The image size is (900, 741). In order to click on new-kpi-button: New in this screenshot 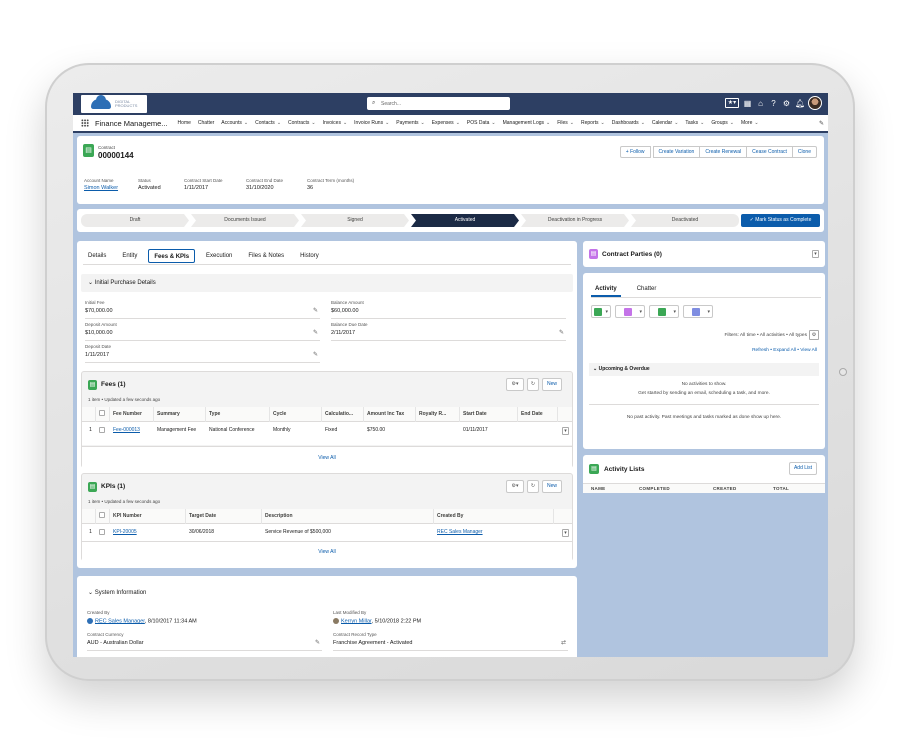, I will do `click(552, 486)`.